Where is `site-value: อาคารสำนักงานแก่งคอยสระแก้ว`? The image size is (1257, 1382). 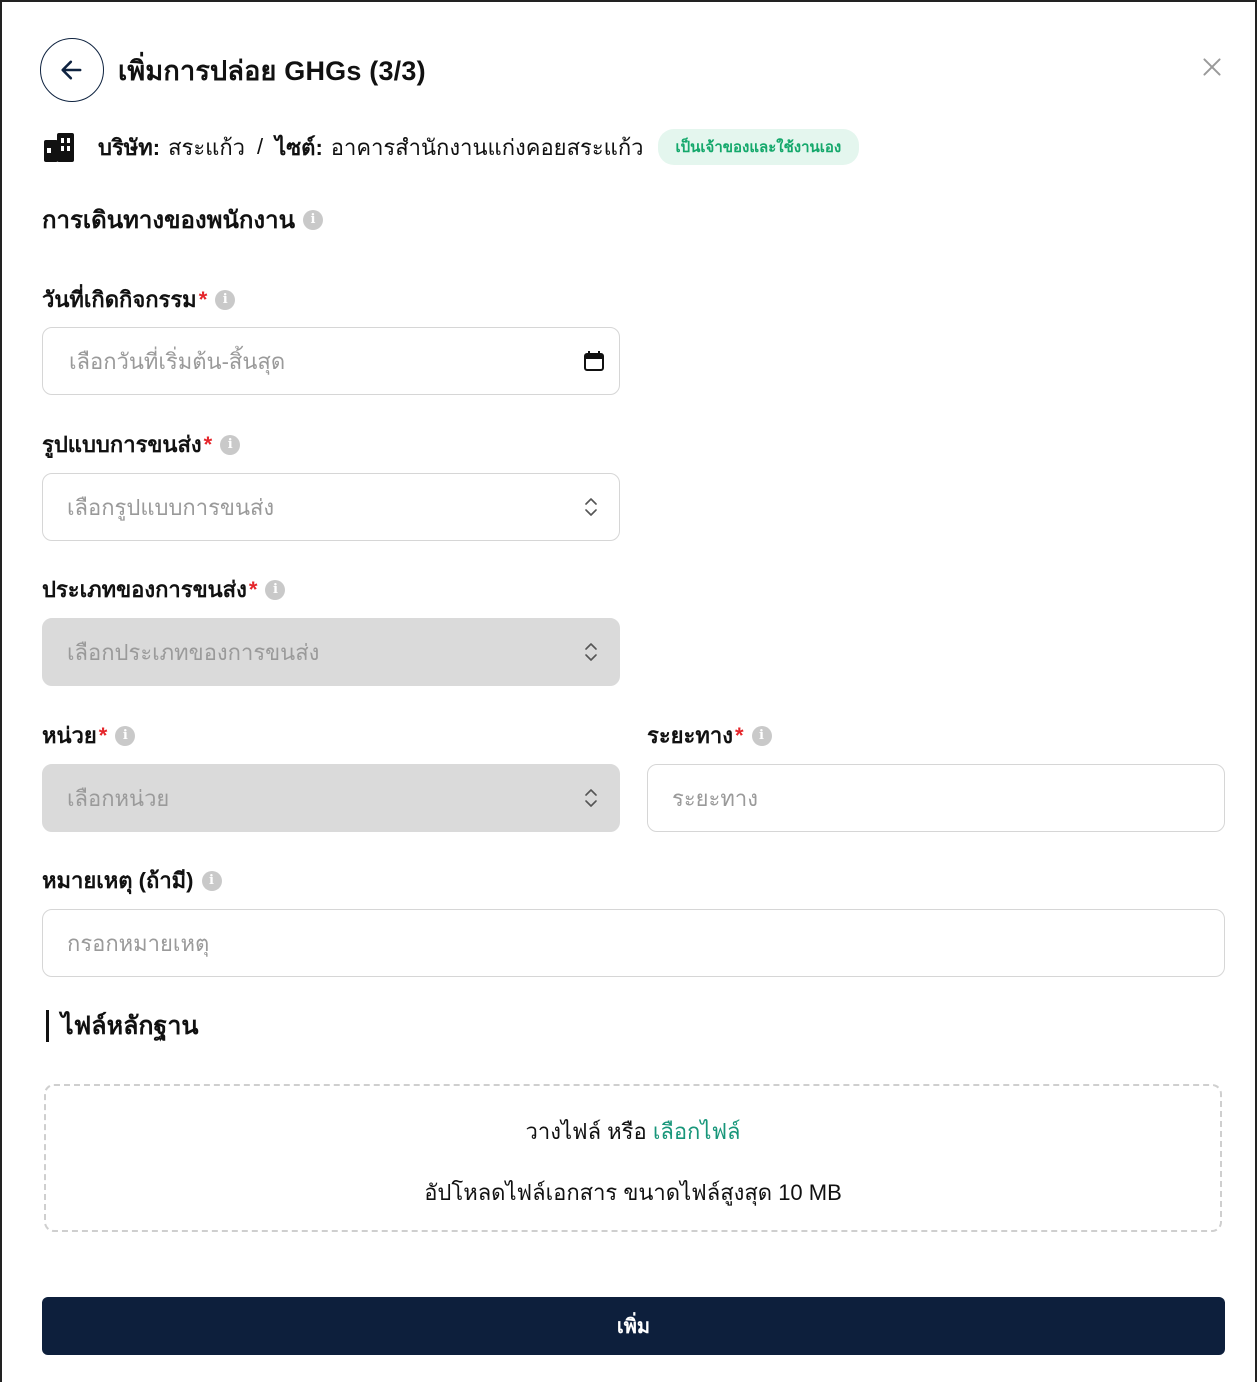
site-value: อาคารสำนักงานแก่งคอยสระแก้ว is located at coordinates (487, 147).